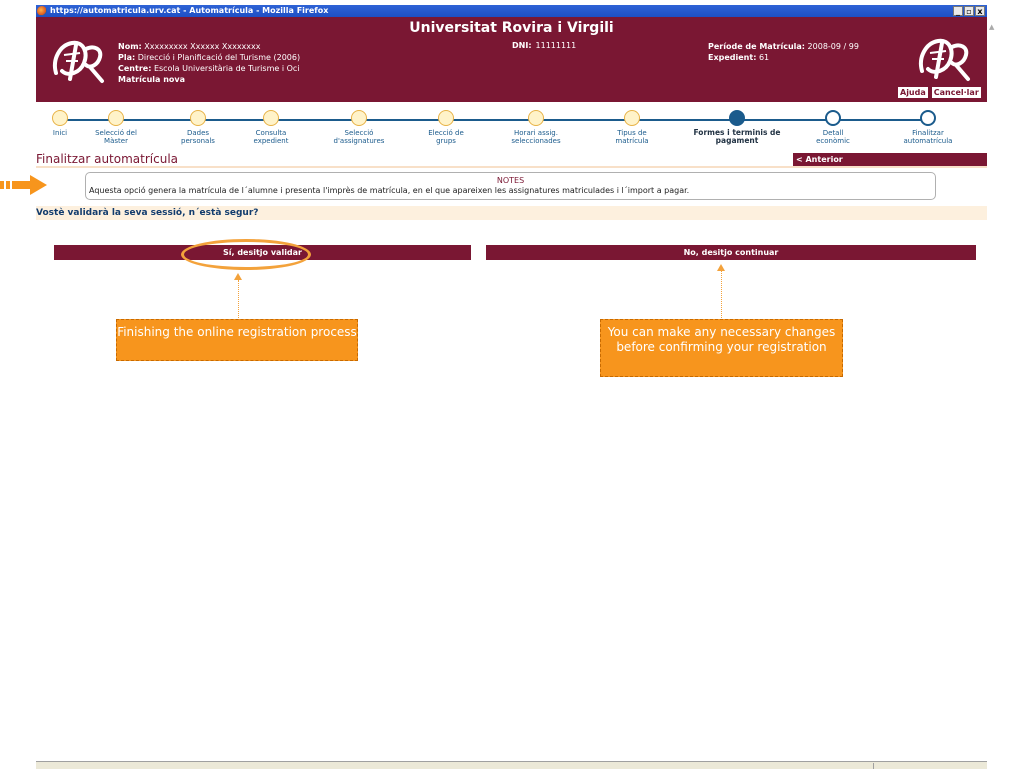 This screenshot has height=769, width=1024. Describe the element at coordinates (107, 159) in the screenshot. I see `section-title: Finalitzar automatrícula` at that location.